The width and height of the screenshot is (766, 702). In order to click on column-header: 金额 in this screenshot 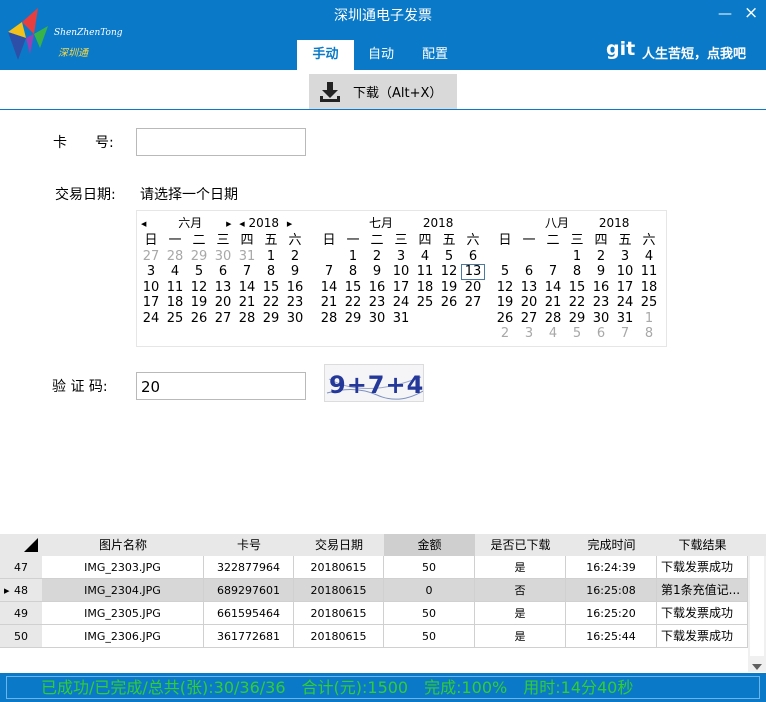, I will do `click(429, 545)`.